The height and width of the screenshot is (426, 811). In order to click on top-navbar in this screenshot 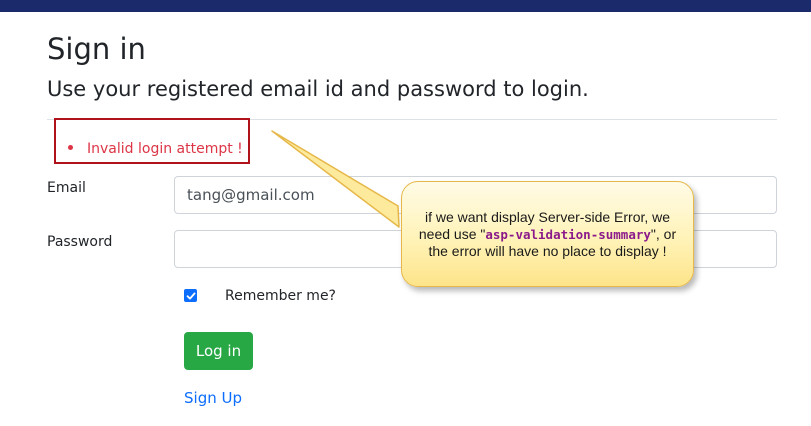, I will do `click(405, 6)`.